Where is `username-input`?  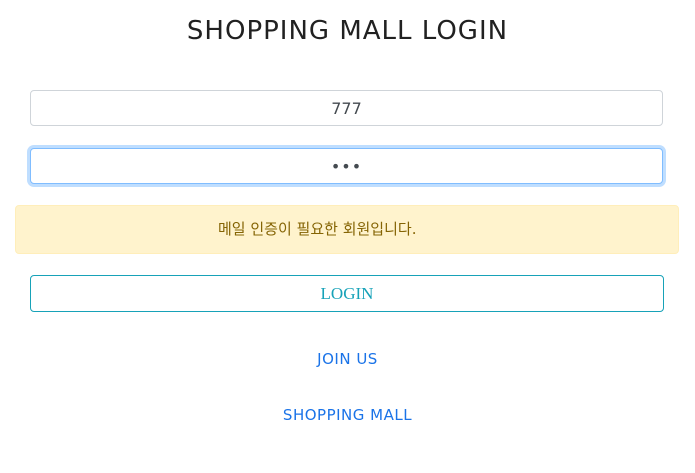 username-input is located at coordinates (346, 108).